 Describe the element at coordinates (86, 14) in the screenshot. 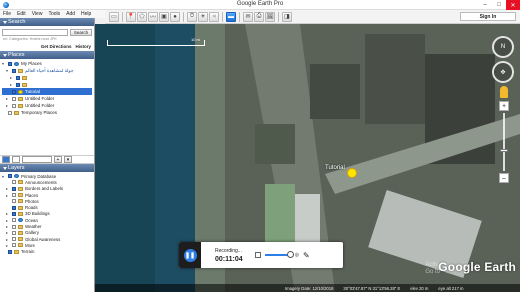

I see `menu-help: Help` at that location.